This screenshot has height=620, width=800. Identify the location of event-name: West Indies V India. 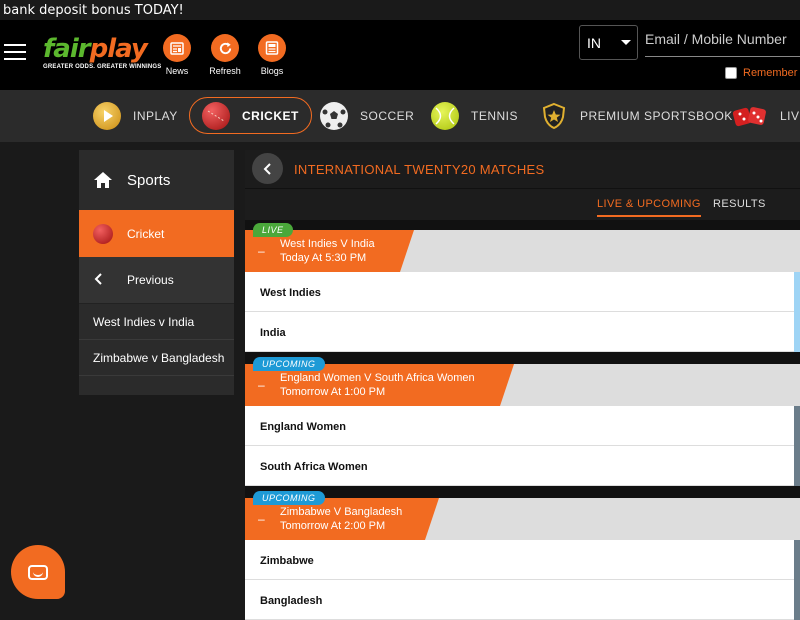
(327, 244).